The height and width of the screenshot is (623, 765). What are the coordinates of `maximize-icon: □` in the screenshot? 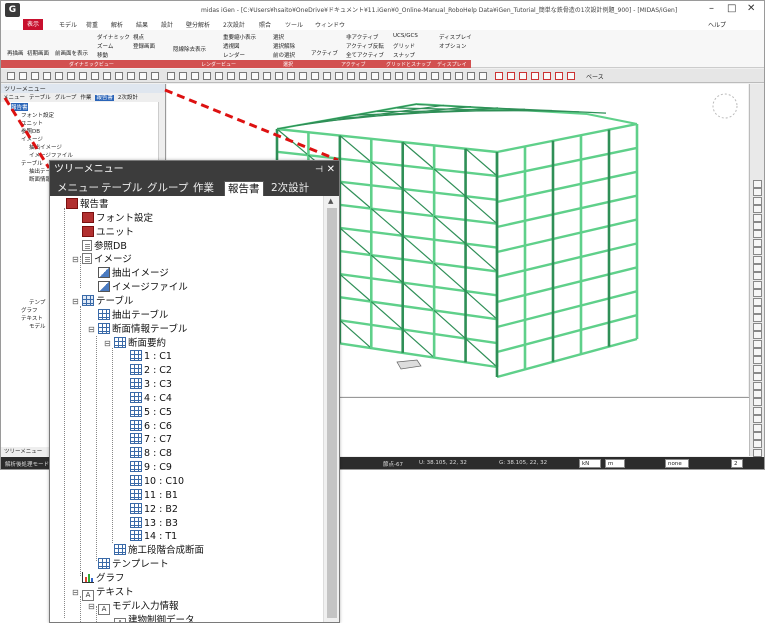 It's located at (731, 8).